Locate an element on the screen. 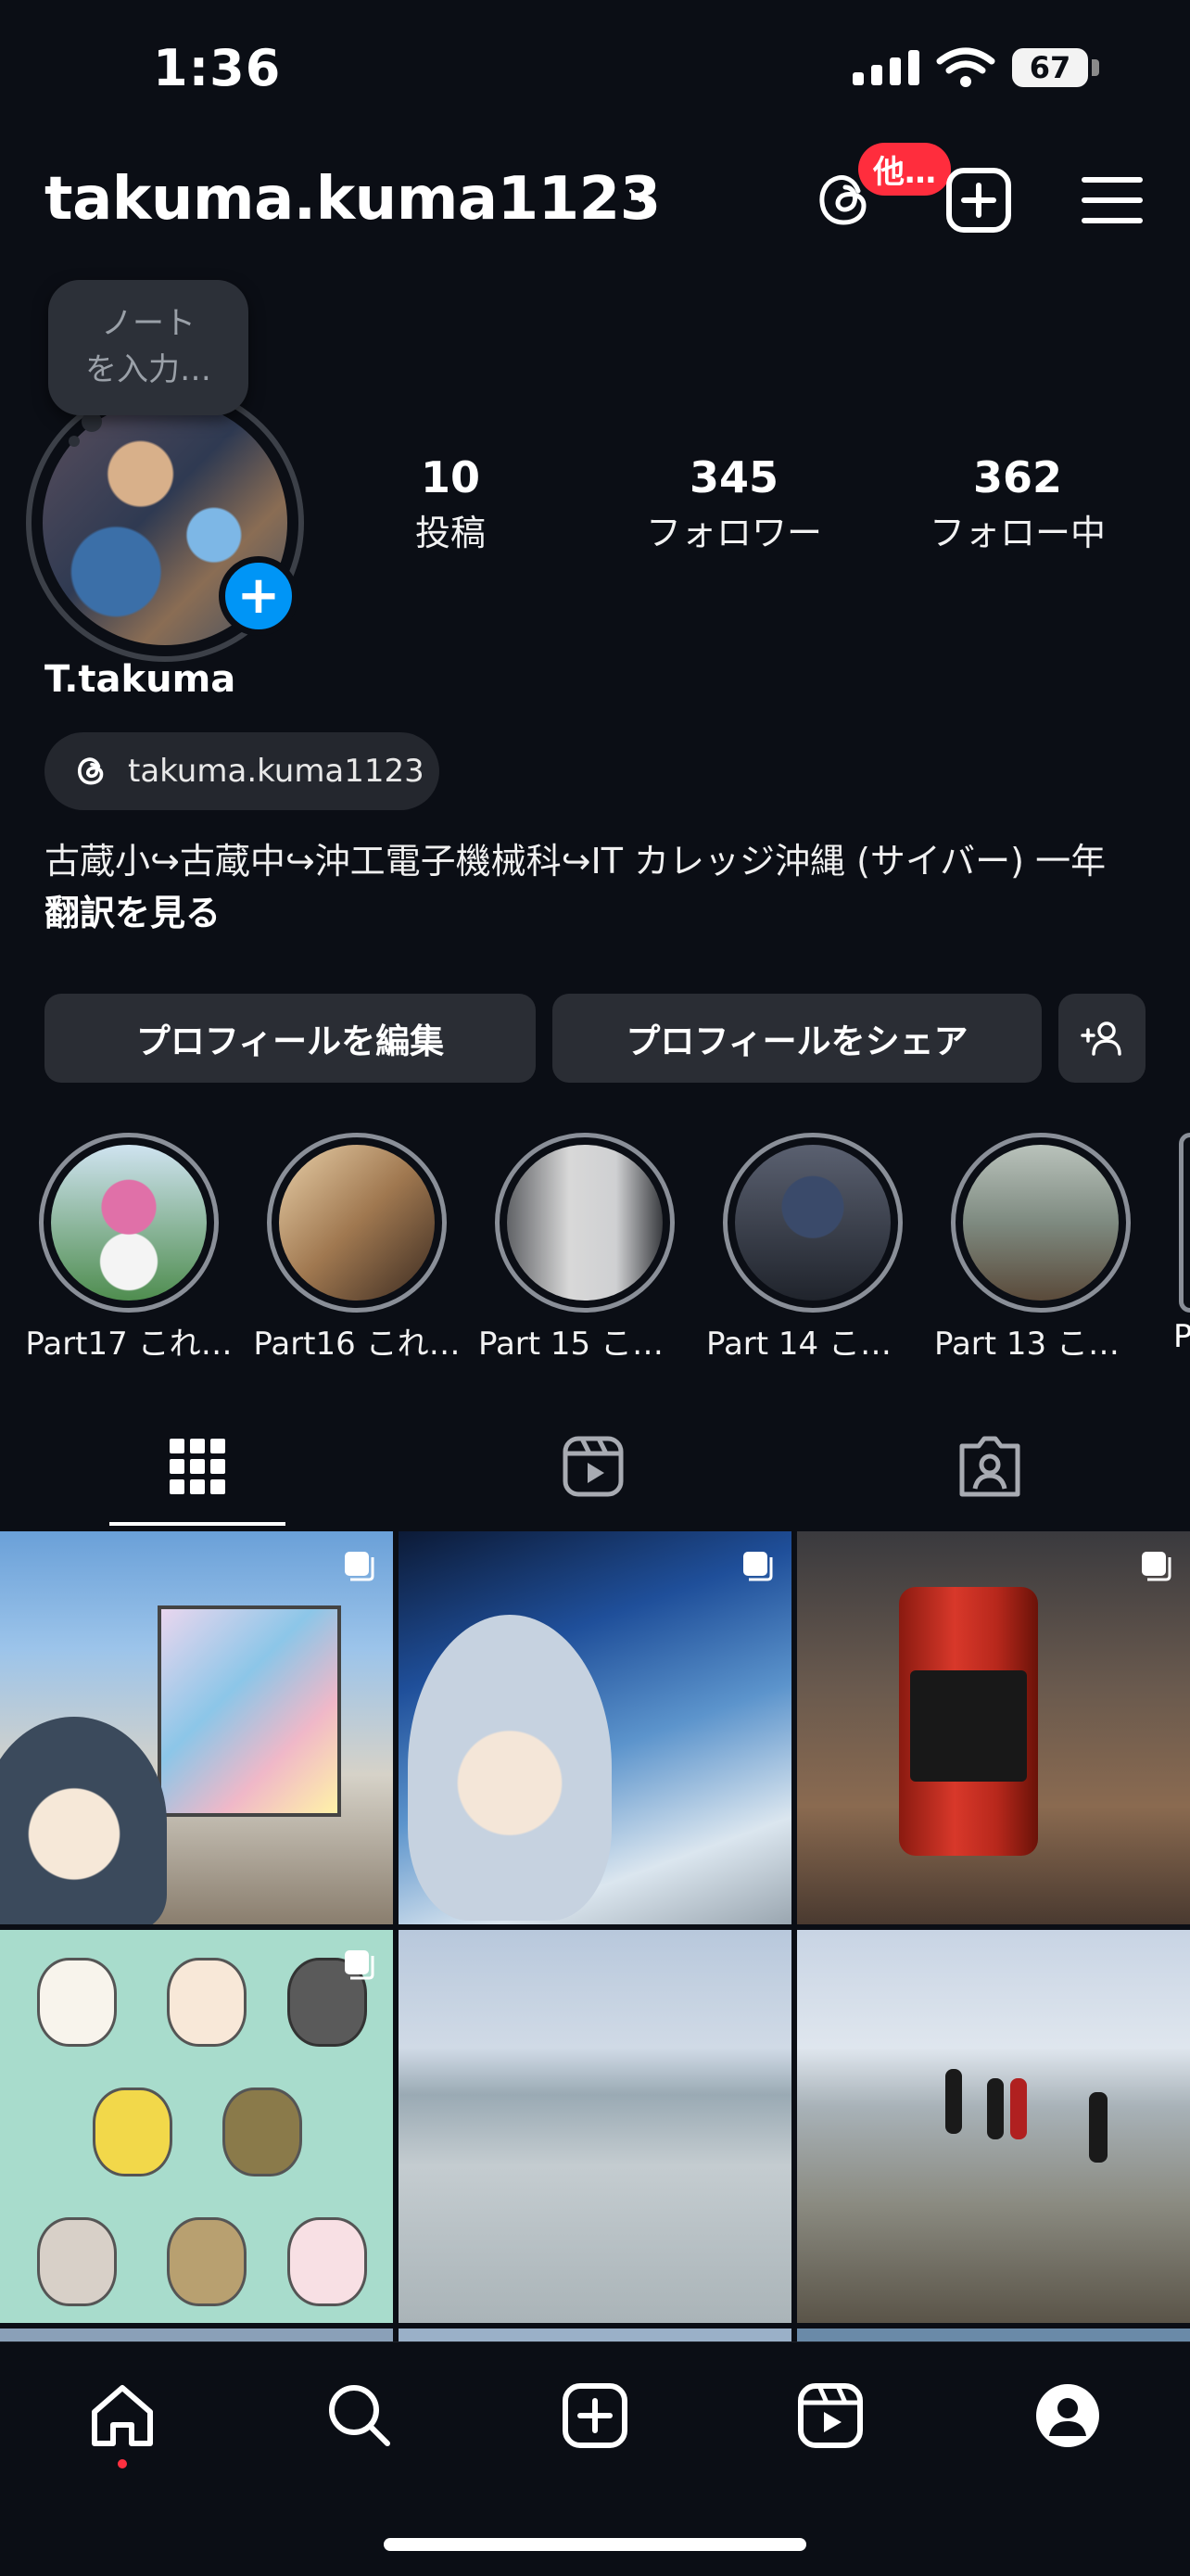  highlight-part15-cover is located at coordinates (585, 1223).